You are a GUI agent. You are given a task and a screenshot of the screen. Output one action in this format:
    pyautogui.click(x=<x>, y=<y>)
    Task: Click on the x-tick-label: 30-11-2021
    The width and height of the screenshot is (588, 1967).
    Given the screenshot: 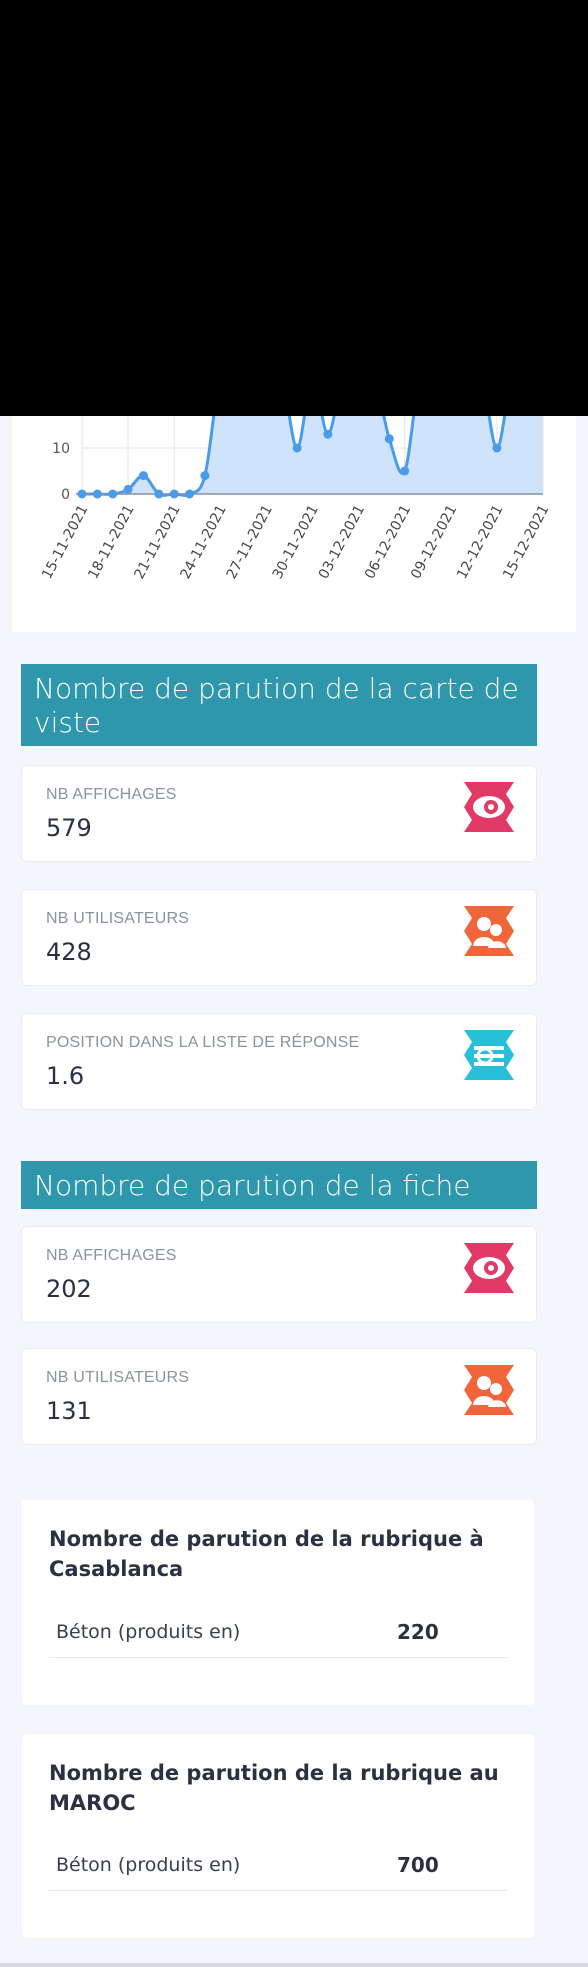 What is the action you would take?
    pyautogui.click(x=296, y=541)
    